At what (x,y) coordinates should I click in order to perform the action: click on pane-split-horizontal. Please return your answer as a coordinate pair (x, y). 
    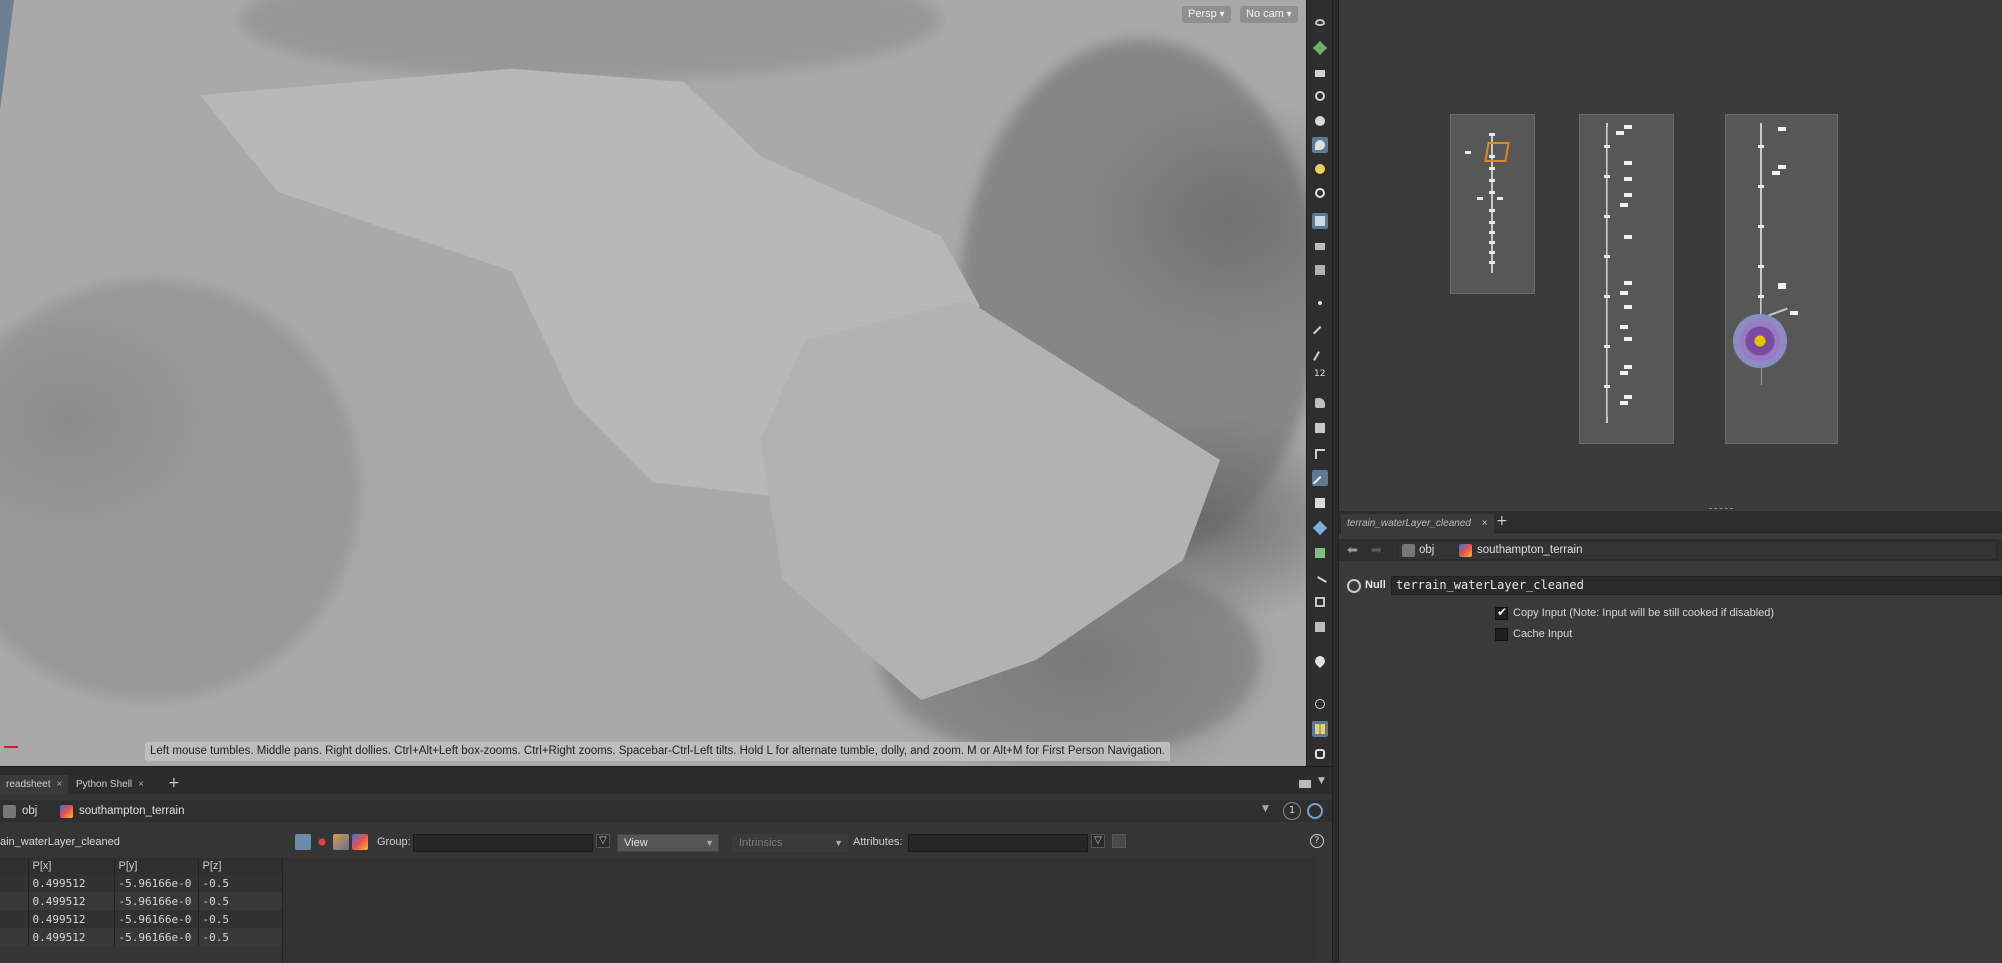
    Looking at the image, I should click on (666, 770).